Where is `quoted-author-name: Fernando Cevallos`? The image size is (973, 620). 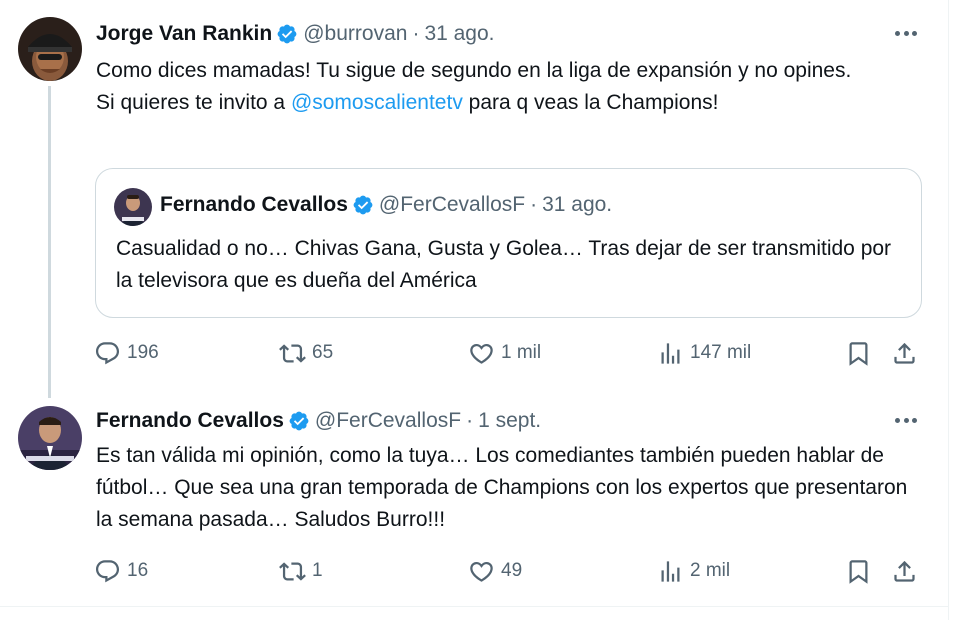
quoted-author-name: Fernando Cevallos is located at coordinates (254, 205).